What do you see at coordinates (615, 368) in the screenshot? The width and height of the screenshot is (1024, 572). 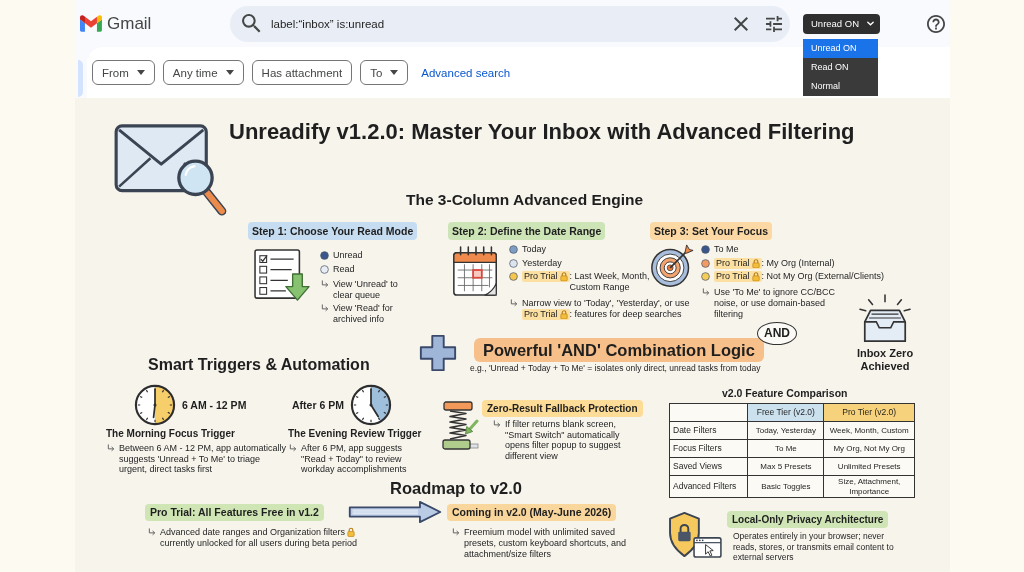 I see `example-text: e.g., 'Unread + Today + To Me' = isolates only direct, unread tasks from today` at bounding box center [615, 368].